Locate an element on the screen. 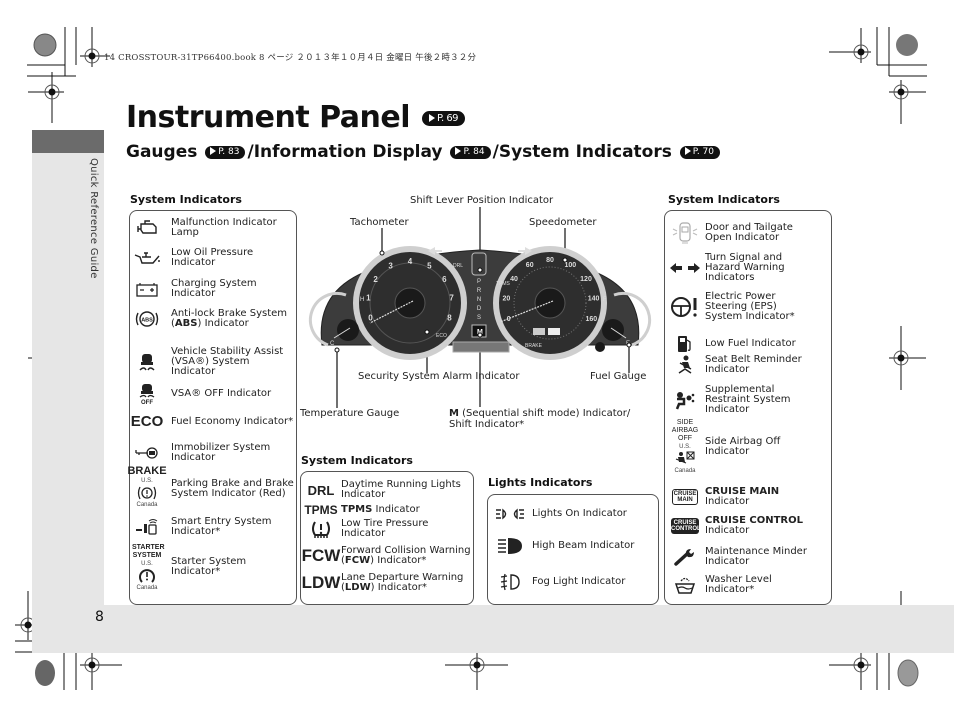 This screenshot has width=954, height=718. subtitle-info-display: /Information Display is located at coordinates (345, 152).